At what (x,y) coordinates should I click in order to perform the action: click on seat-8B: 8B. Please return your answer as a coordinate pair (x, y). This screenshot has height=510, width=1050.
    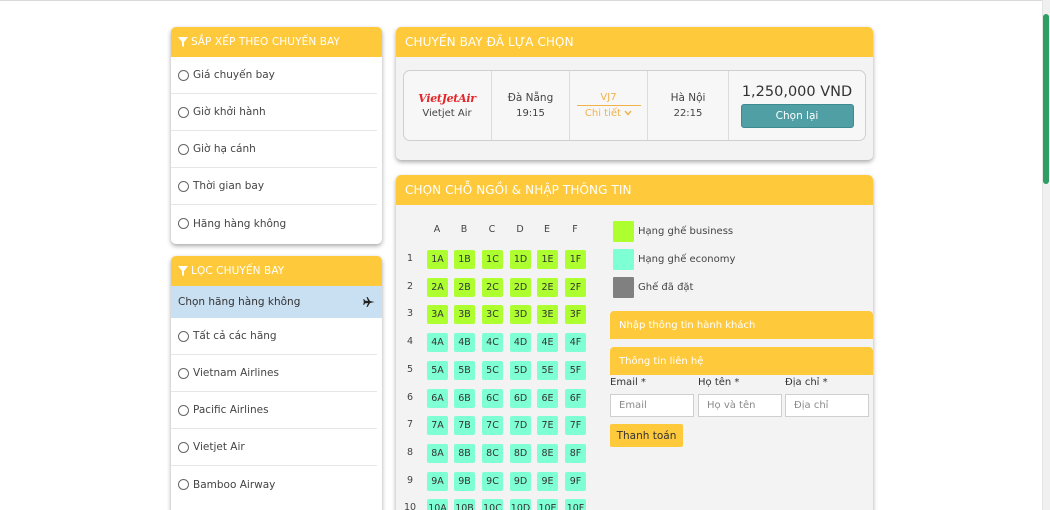
    Looking at the image, I should click on (464, 453).